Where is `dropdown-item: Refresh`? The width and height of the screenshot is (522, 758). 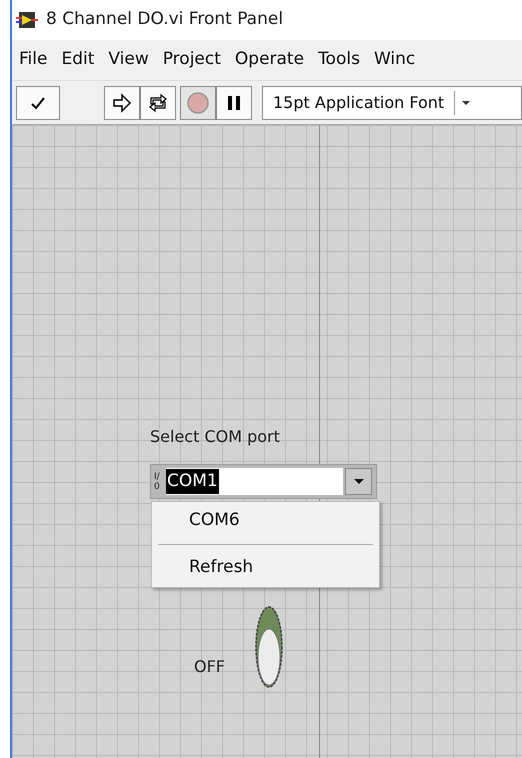 dropdown-item: Refresh is located at coordinates (265, 568).